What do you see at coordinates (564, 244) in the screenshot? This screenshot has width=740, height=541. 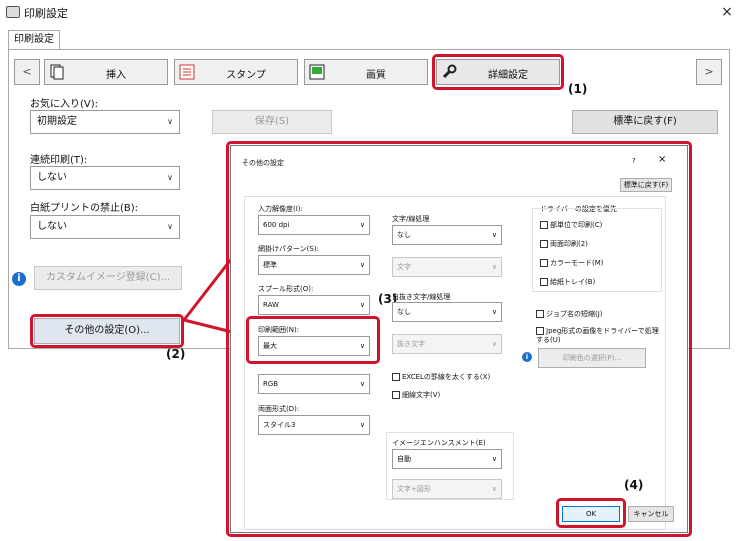 I see `duplex-checkbox: 両面印刷(2)` at bounding box center [564, 244].